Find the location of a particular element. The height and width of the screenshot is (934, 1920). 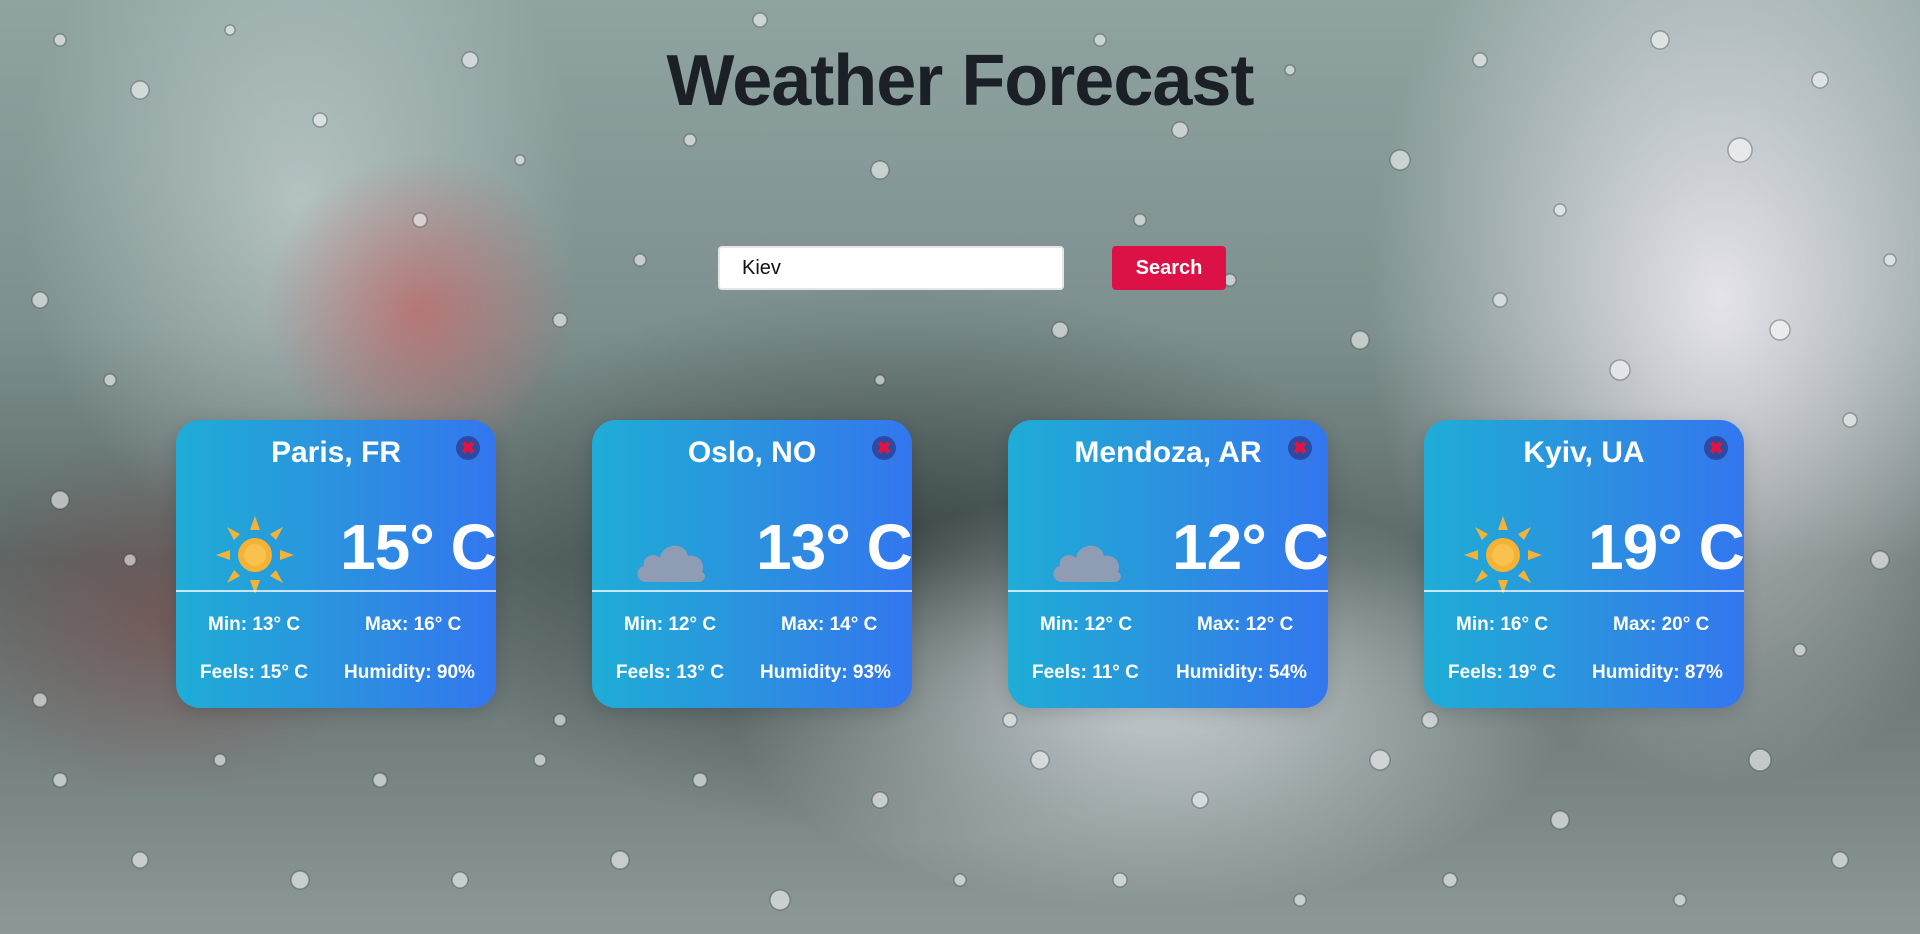

card-temperature: 19° C is located at coordinates (1666, 547).